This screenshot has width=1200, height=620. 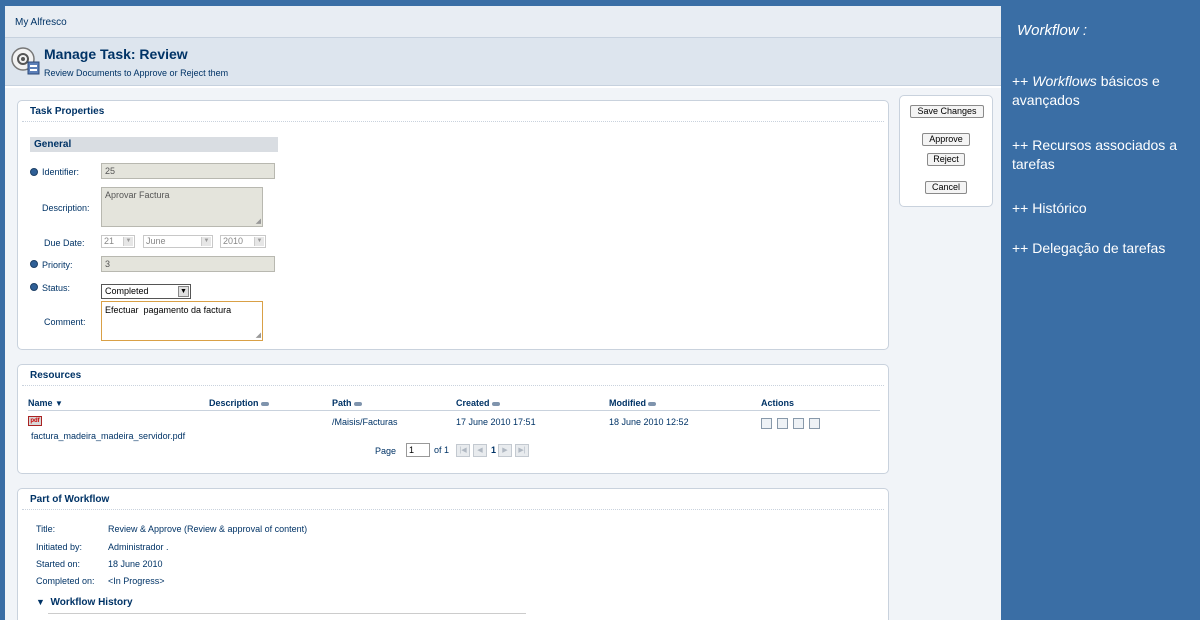 I want to click on wf-started-label: Started on:, so click(x=58, y=564).